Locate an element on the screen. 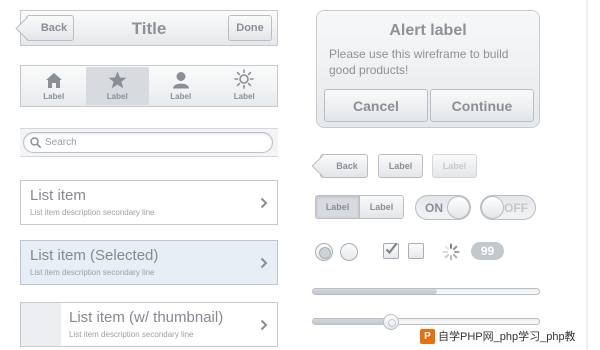 The image size is (600, 350). toggle-off-label: OFF is located at coordinates (516, 208).